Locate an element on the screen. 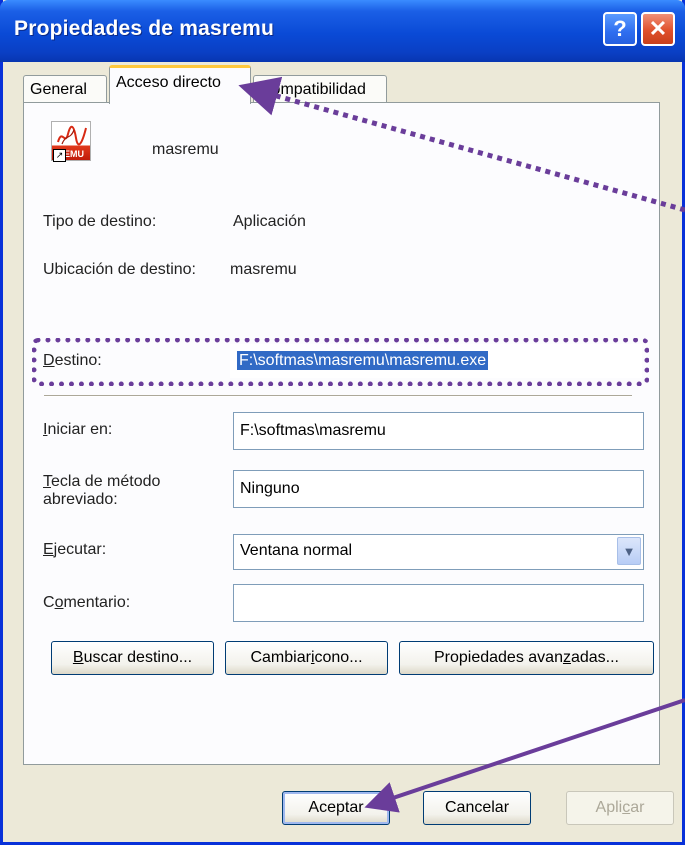 This screenshot has height=845, width=685. run-select: Ventana normal ▼ is located at coordinates (438, 552).